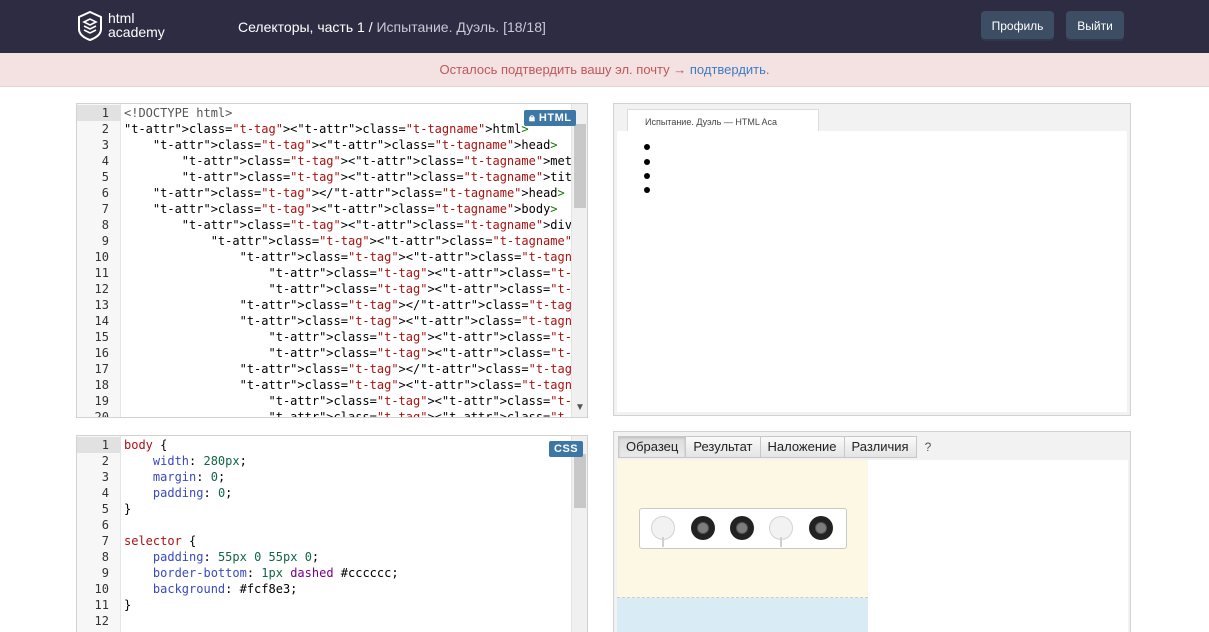 The width and height of the screenshot is (1209, 632). Describe the element at coordinates (723, 121) in the screenshot. I see `preview-browser-tab: Испытание. Дуэль — HTML Aca` at that location.